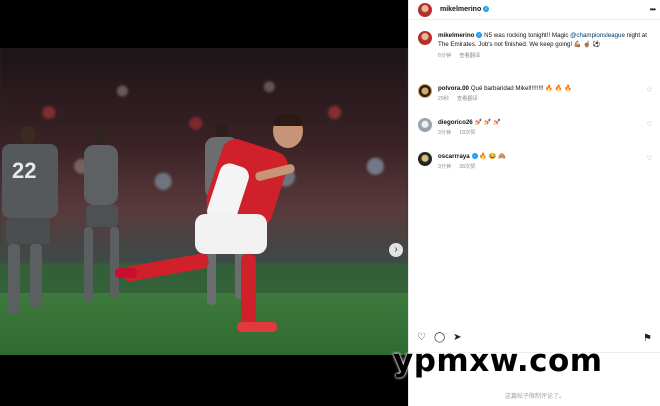 Image resolution: width=660 pixels, height=406 pixels. I want to click on author-username-text: mikelmerino, so click(461, 9).